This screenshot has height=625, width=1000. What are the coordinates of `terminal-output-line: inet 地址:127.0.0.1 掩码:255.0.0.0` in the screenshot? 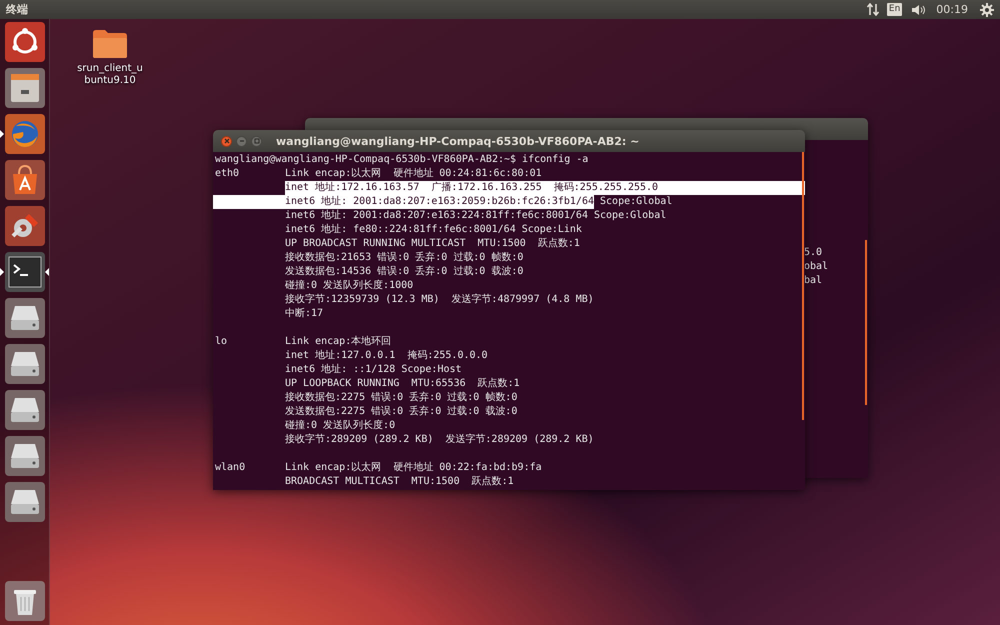 It's located at (386, 356).